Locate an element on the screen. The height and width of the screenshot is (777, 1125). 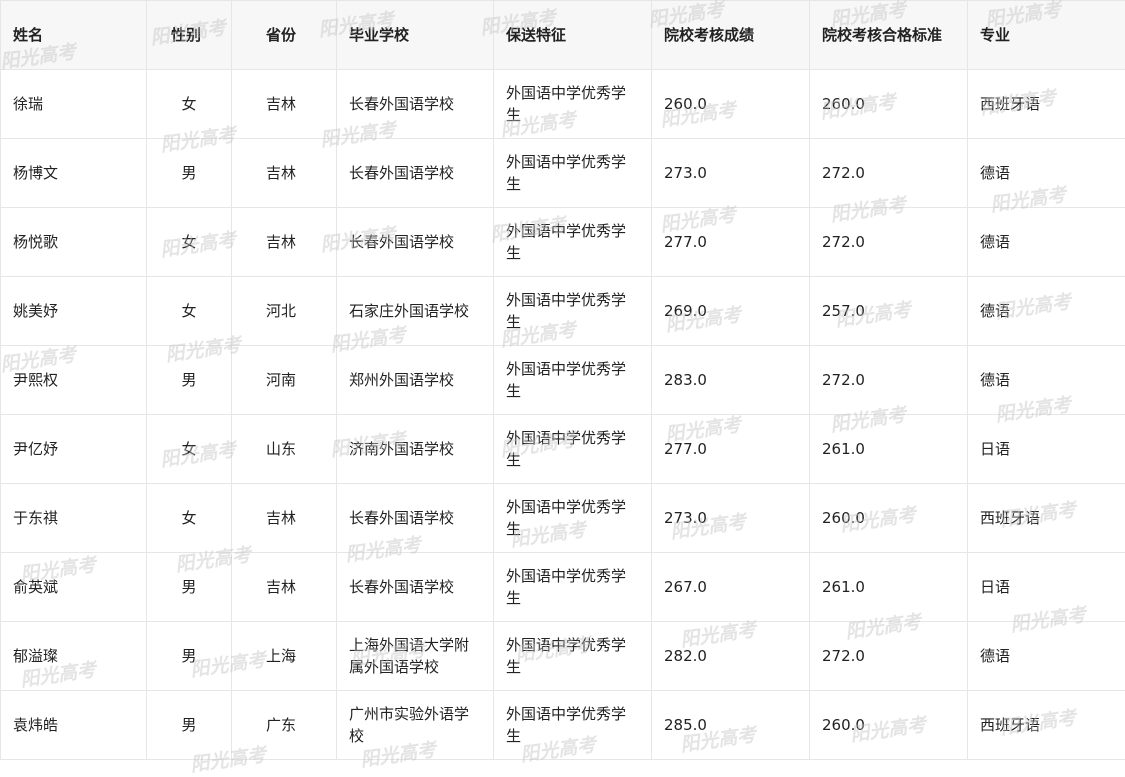
col-header-score: 院校考核成绩 is located at coordinates (731, 35).